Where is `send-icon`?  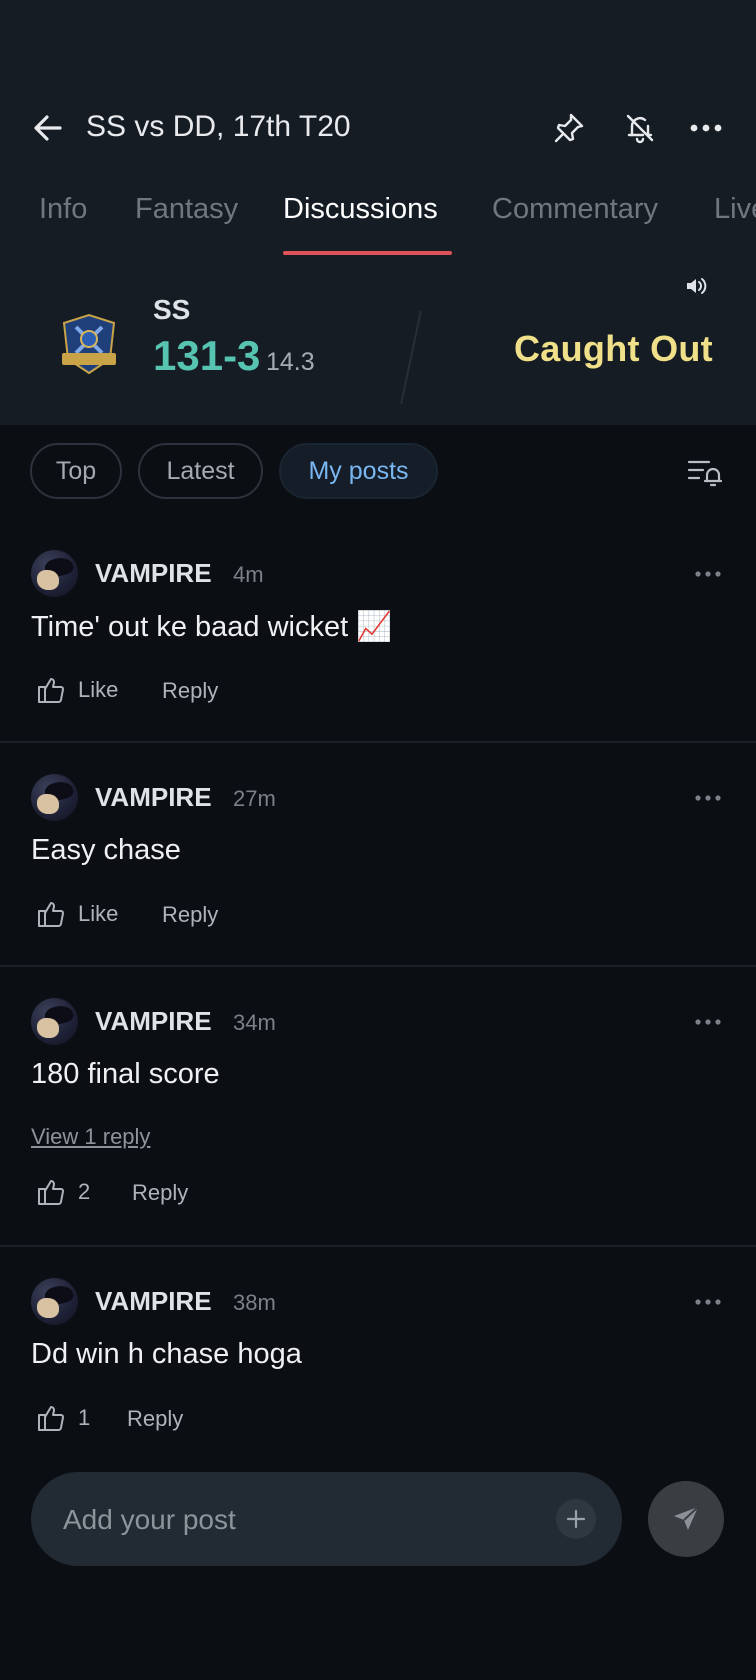
send-icon is located at coordinates (686, 1518).